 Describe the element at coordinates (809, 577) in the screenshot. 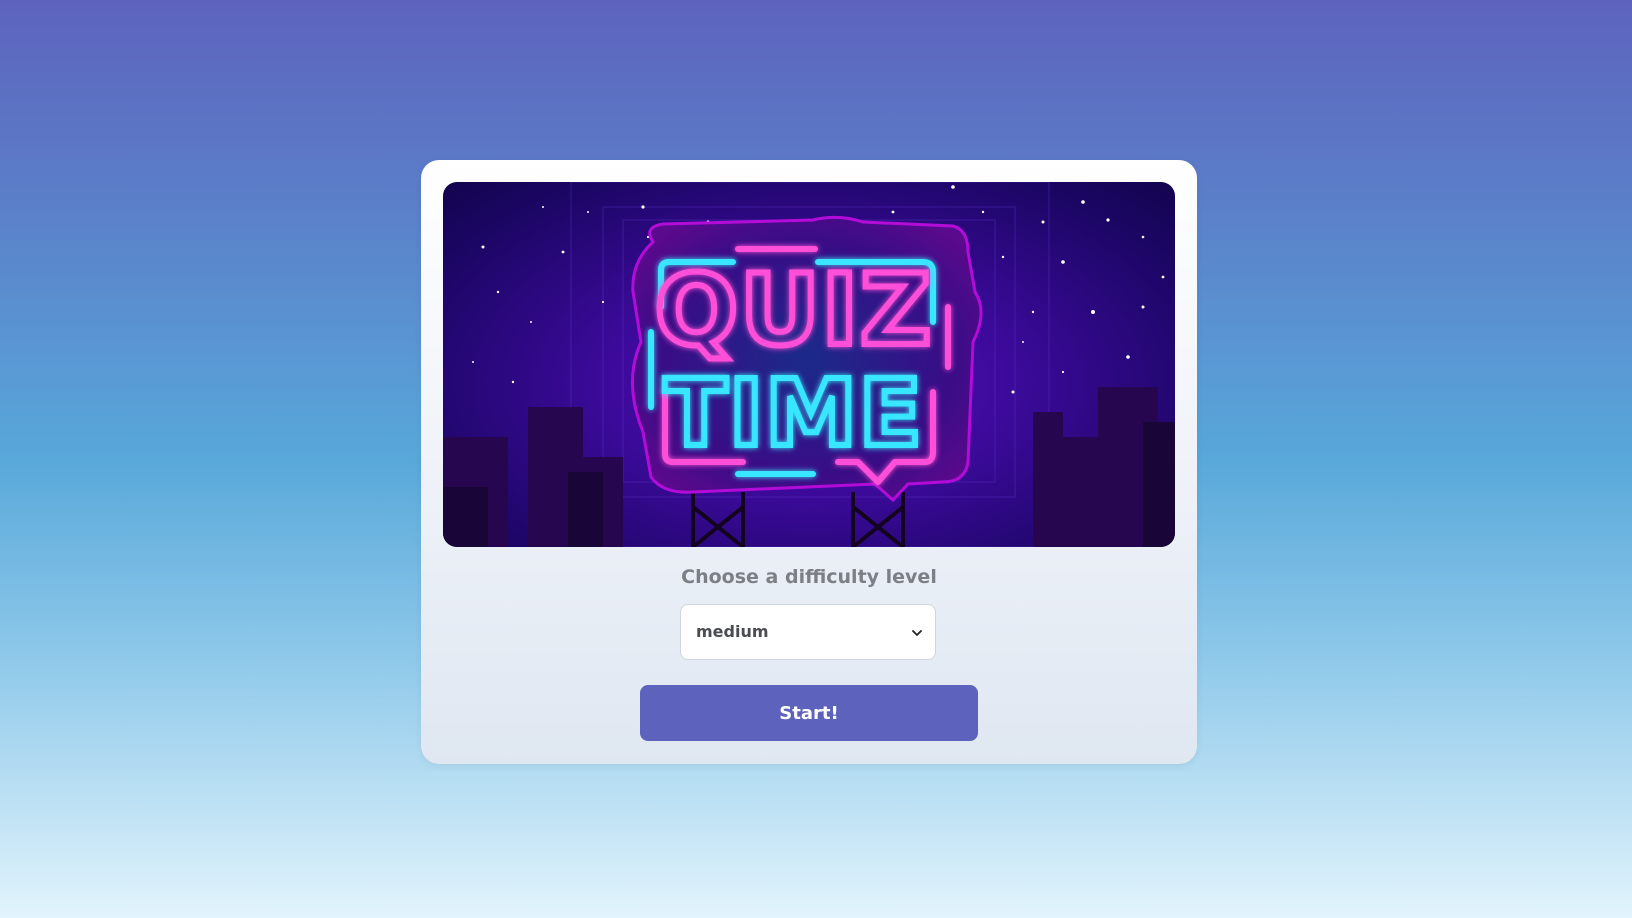

I see `difficulty-label: Choose a difficulty level` at that location.